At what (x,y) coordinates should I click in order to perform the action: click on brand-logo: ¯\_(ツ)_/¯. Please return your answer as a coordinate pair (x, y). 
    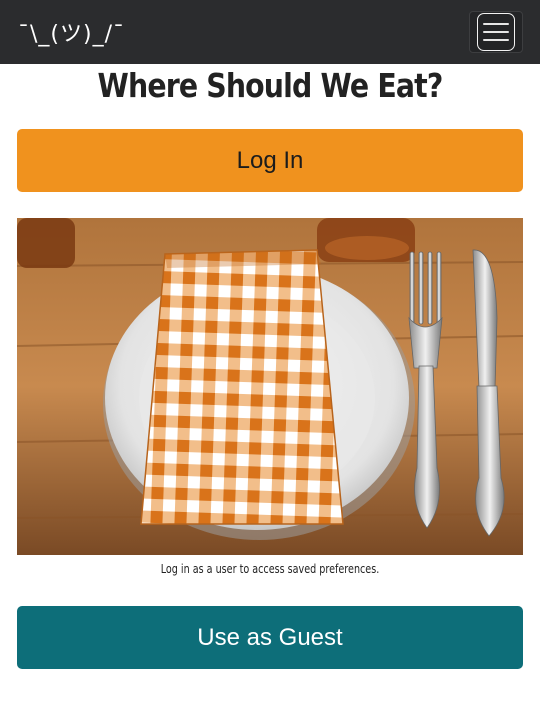
    Looking at the image, I should click on (71, 32).